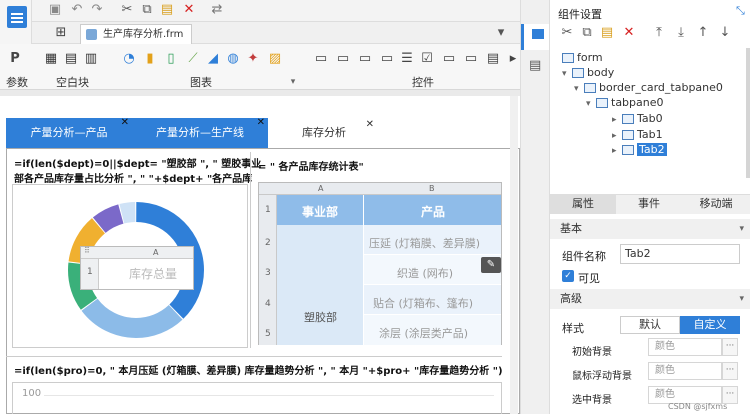 The width and height of the screenshot is (750, 414). I want to click on column-chart-icon: ▯, so click(171, 59).